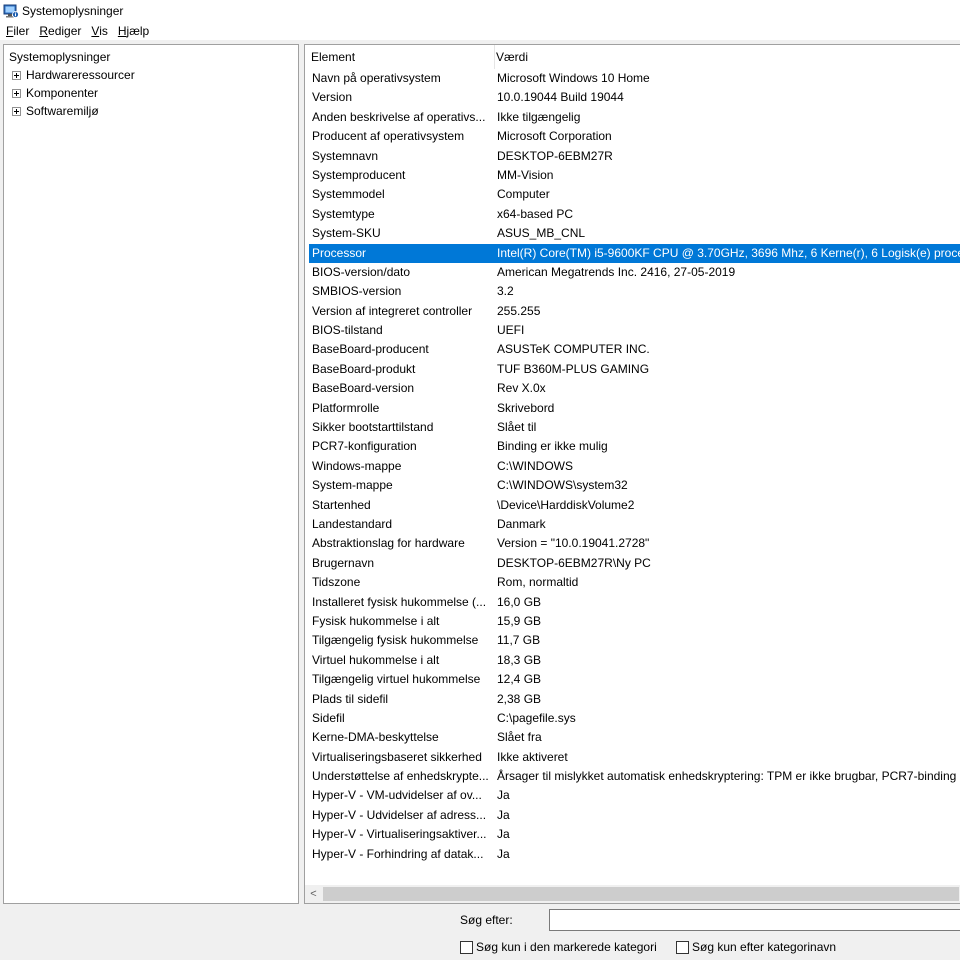 The height and width of the screenshot is (960, 960). Describe the element at coordinates (634, 388) in the screenshot. I see `table-row: BaseBoard-version Rev X.0x` at that location.